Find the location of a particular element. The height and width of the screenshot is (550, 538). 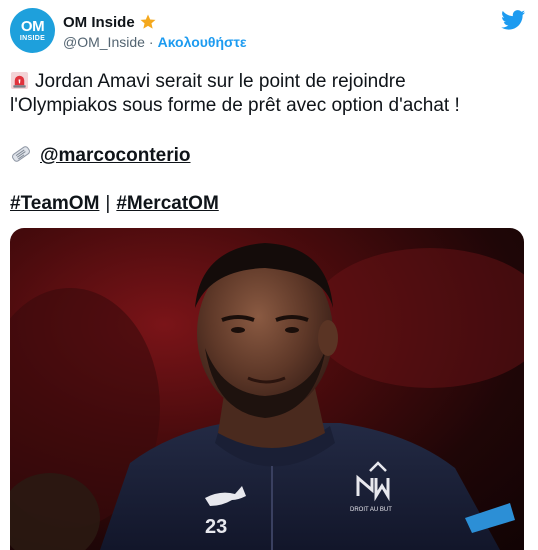

newspaper-icon is located at coordinates (21, 154).